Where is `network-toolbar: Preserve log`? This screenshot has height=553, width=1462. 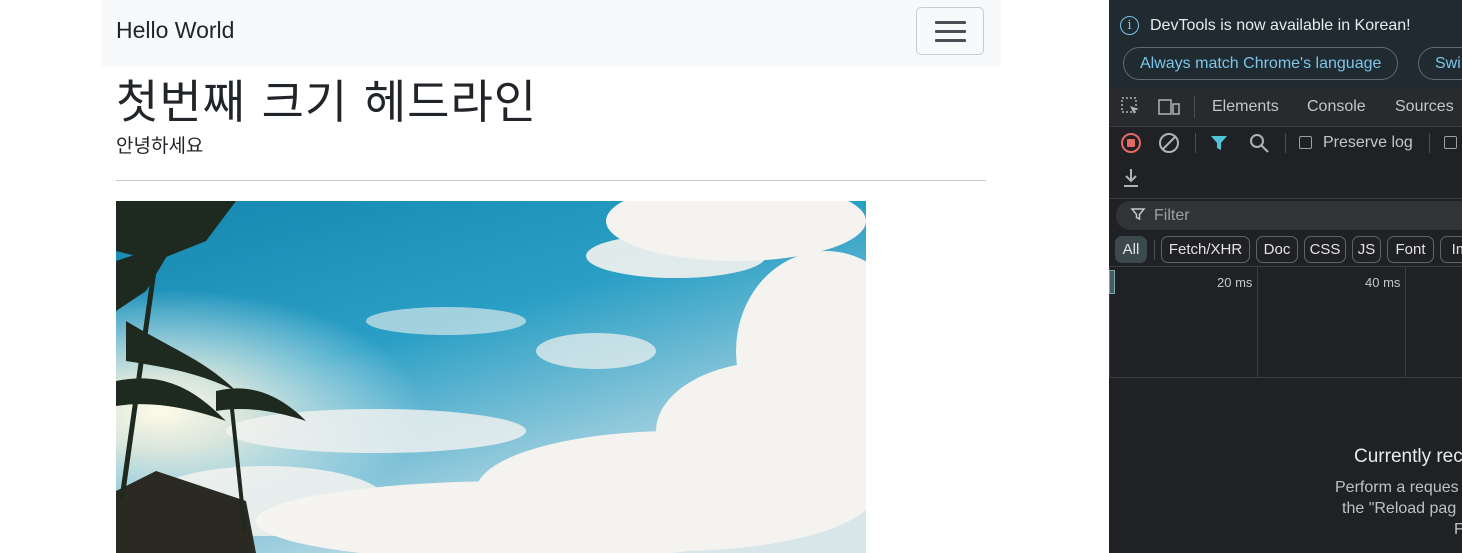
network-toolbar: Preserve log is located at coordinates (1285, 163).